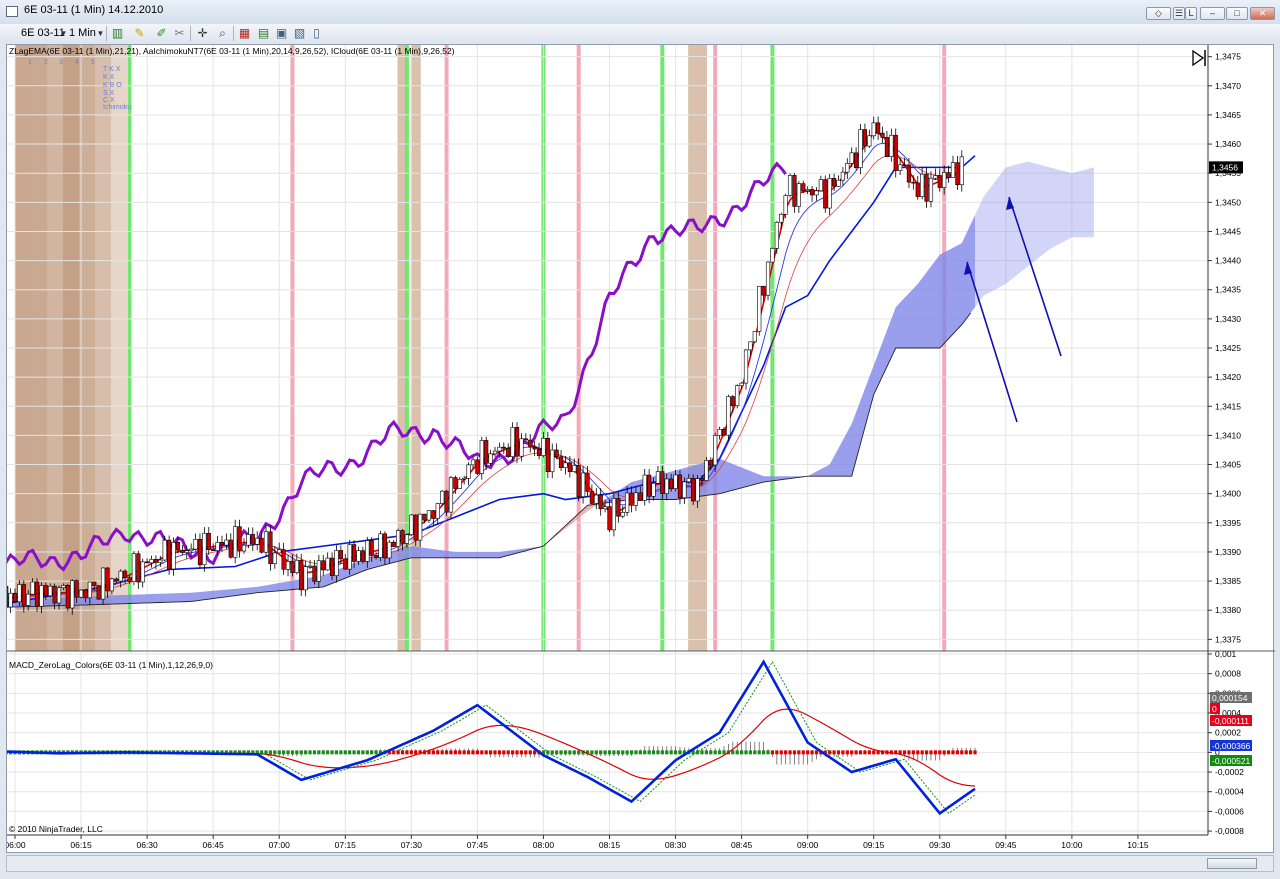 This screenshot has width=1280, height=879. Describe the element at coordinates (1262, 13) in the screenshot. I see `close-button: ✕` at that location.